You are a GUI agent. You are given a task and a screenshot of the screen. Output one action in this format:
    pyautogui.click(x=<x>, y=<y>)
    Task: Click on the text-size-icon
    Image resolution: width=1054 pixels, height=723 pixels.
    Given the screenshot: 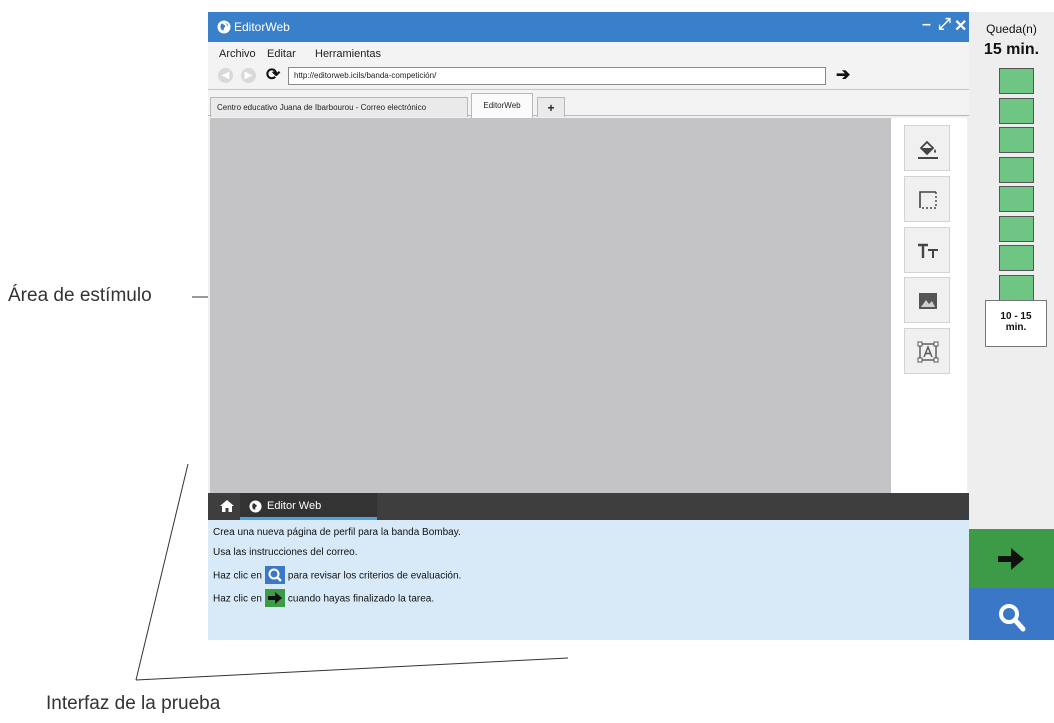 What is the action you would take?
    pyautogui.click(x=928, y=250)
    